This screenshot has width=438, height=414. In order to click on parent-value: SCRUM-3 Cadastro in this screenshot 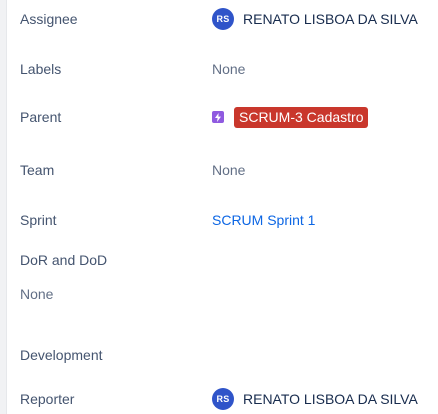, I will do `click(290, 117)`.